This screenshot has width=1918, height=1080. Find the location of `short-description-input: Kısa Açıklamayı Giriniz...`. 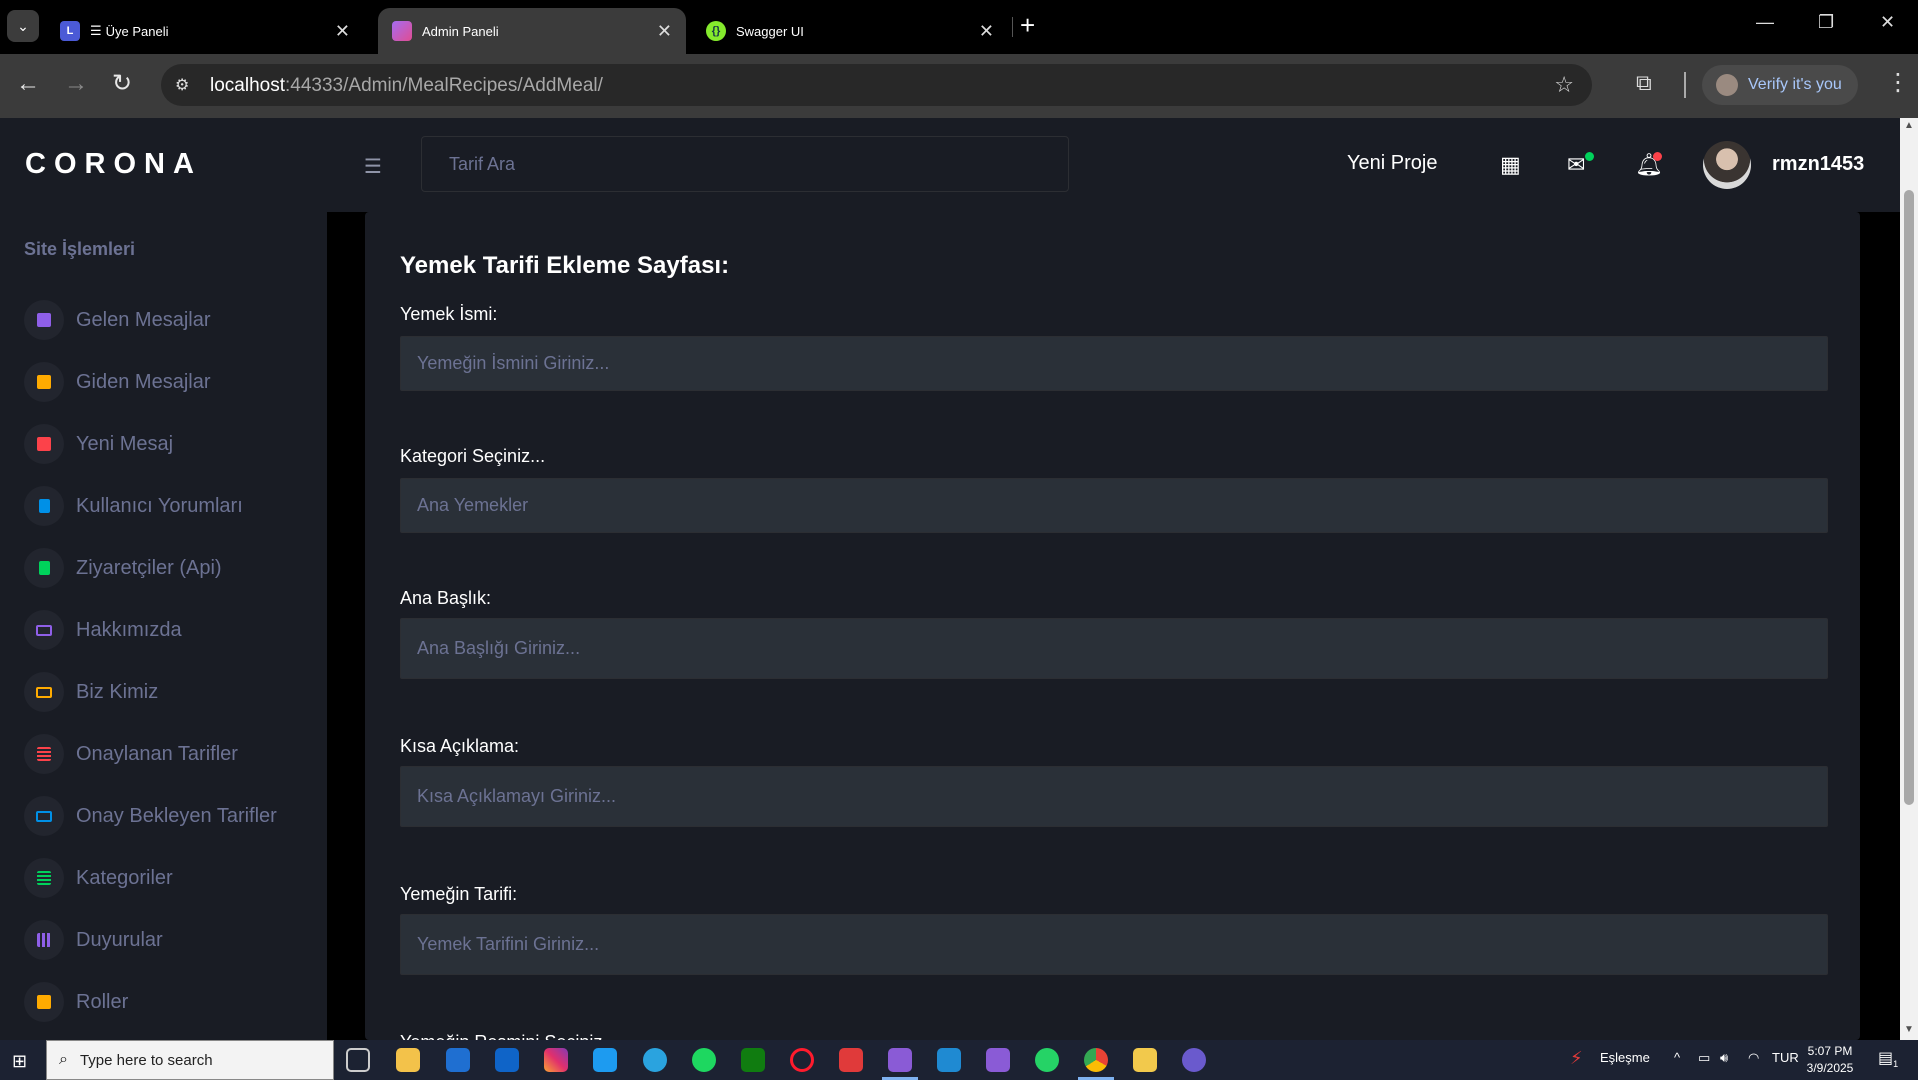

short-description-input: Kısa Açıklamayı Giriniz... is located at coordinates (1114, 796).